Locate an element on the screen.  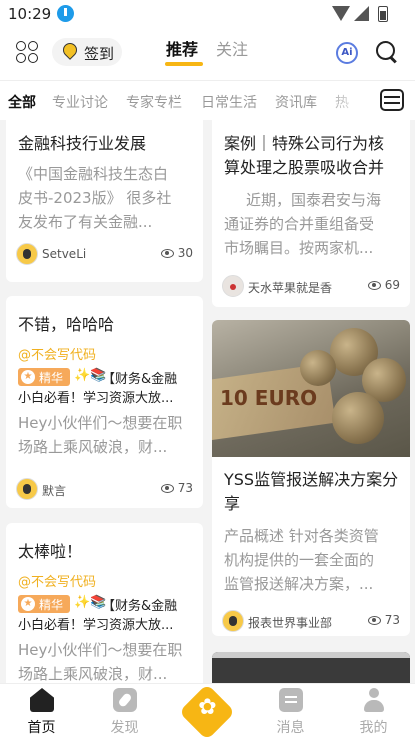
nav-messages: 消息 is located at coordinates (290, 711).